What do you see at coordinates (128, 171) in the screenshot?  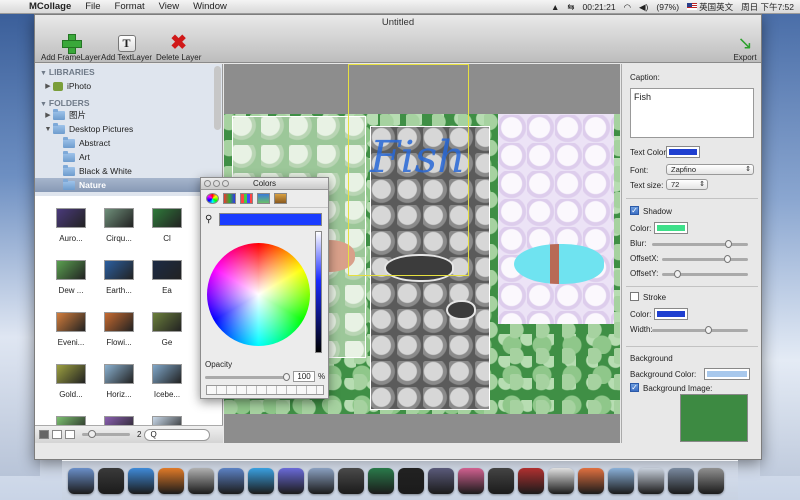 I see `sidebar-item-black-white: Black & White` at bounding box center [128, 171].